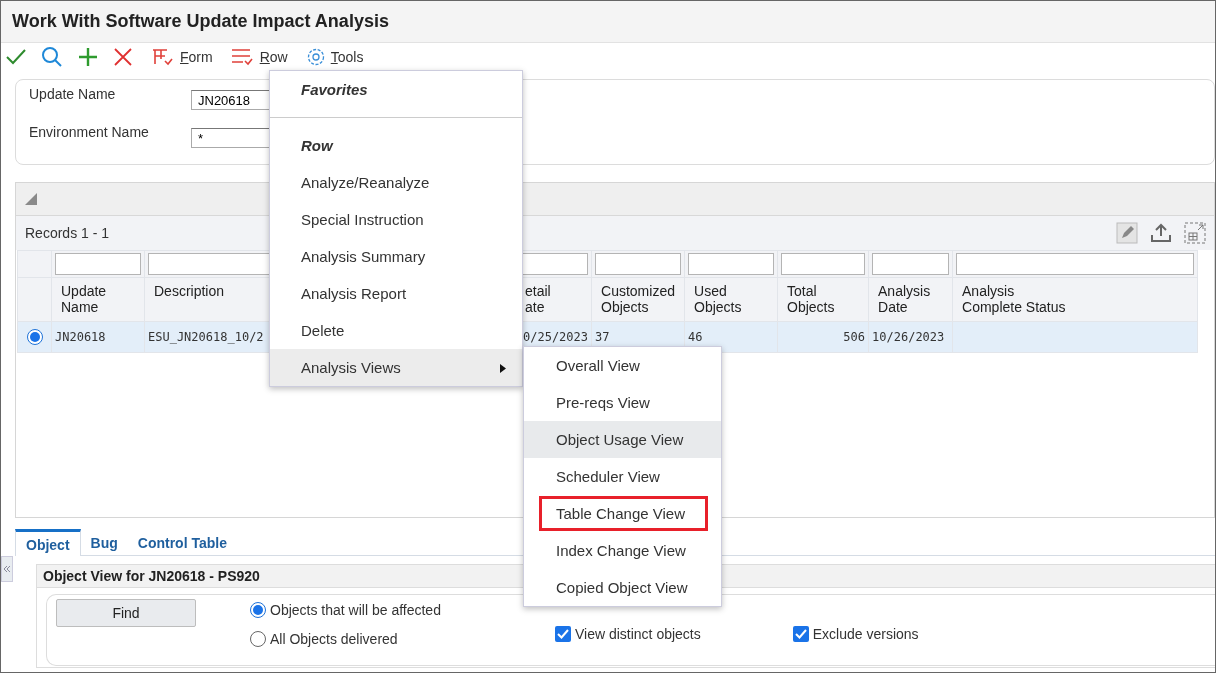 The width and height of the screenshot is (1216, 673). I want to click on checkbox-label: Exclude versions, so click(865, 633).